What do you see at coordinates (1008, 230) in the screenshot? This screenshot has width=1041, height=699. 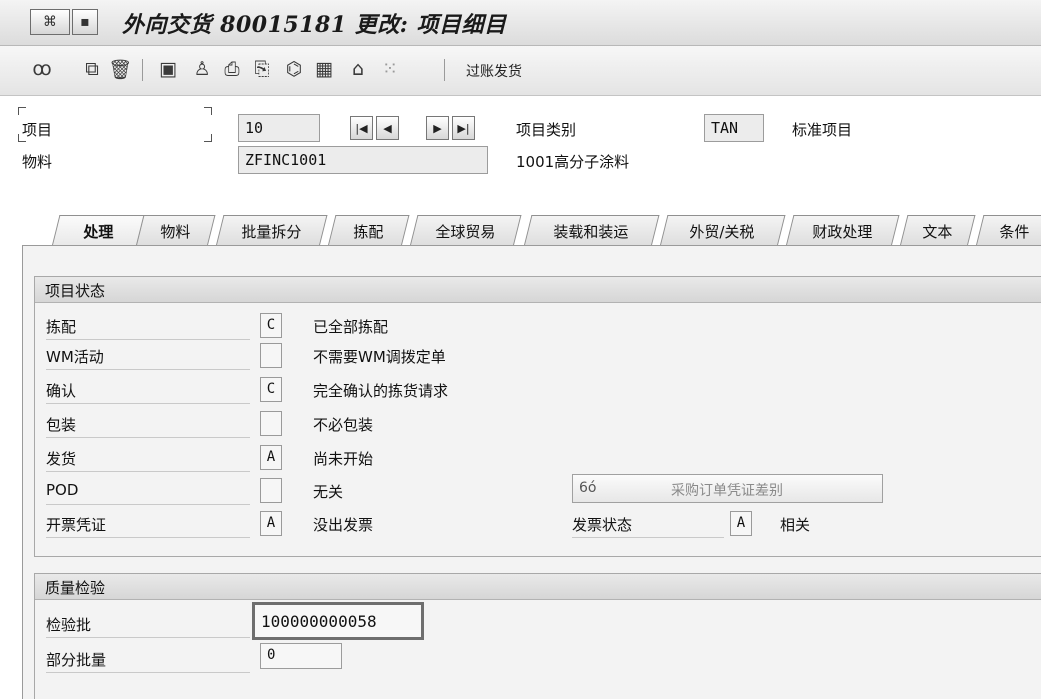 I see `tab-conditions: 条件` at bounding box center [1008, 230].